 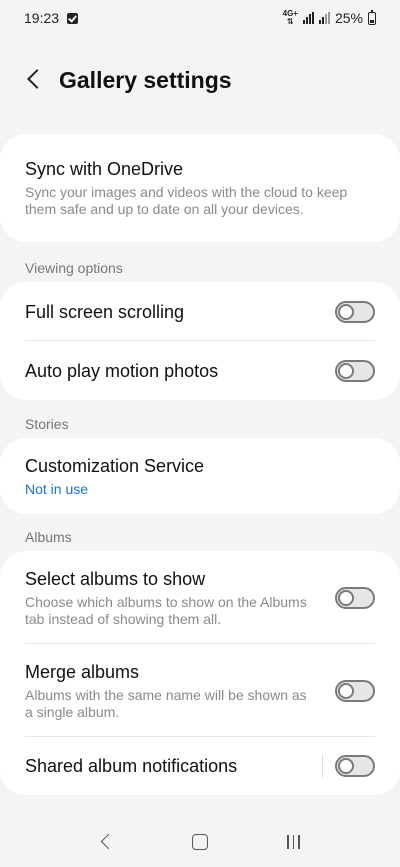 I want to click on notification-check-icon, so click(x=73, y=18).